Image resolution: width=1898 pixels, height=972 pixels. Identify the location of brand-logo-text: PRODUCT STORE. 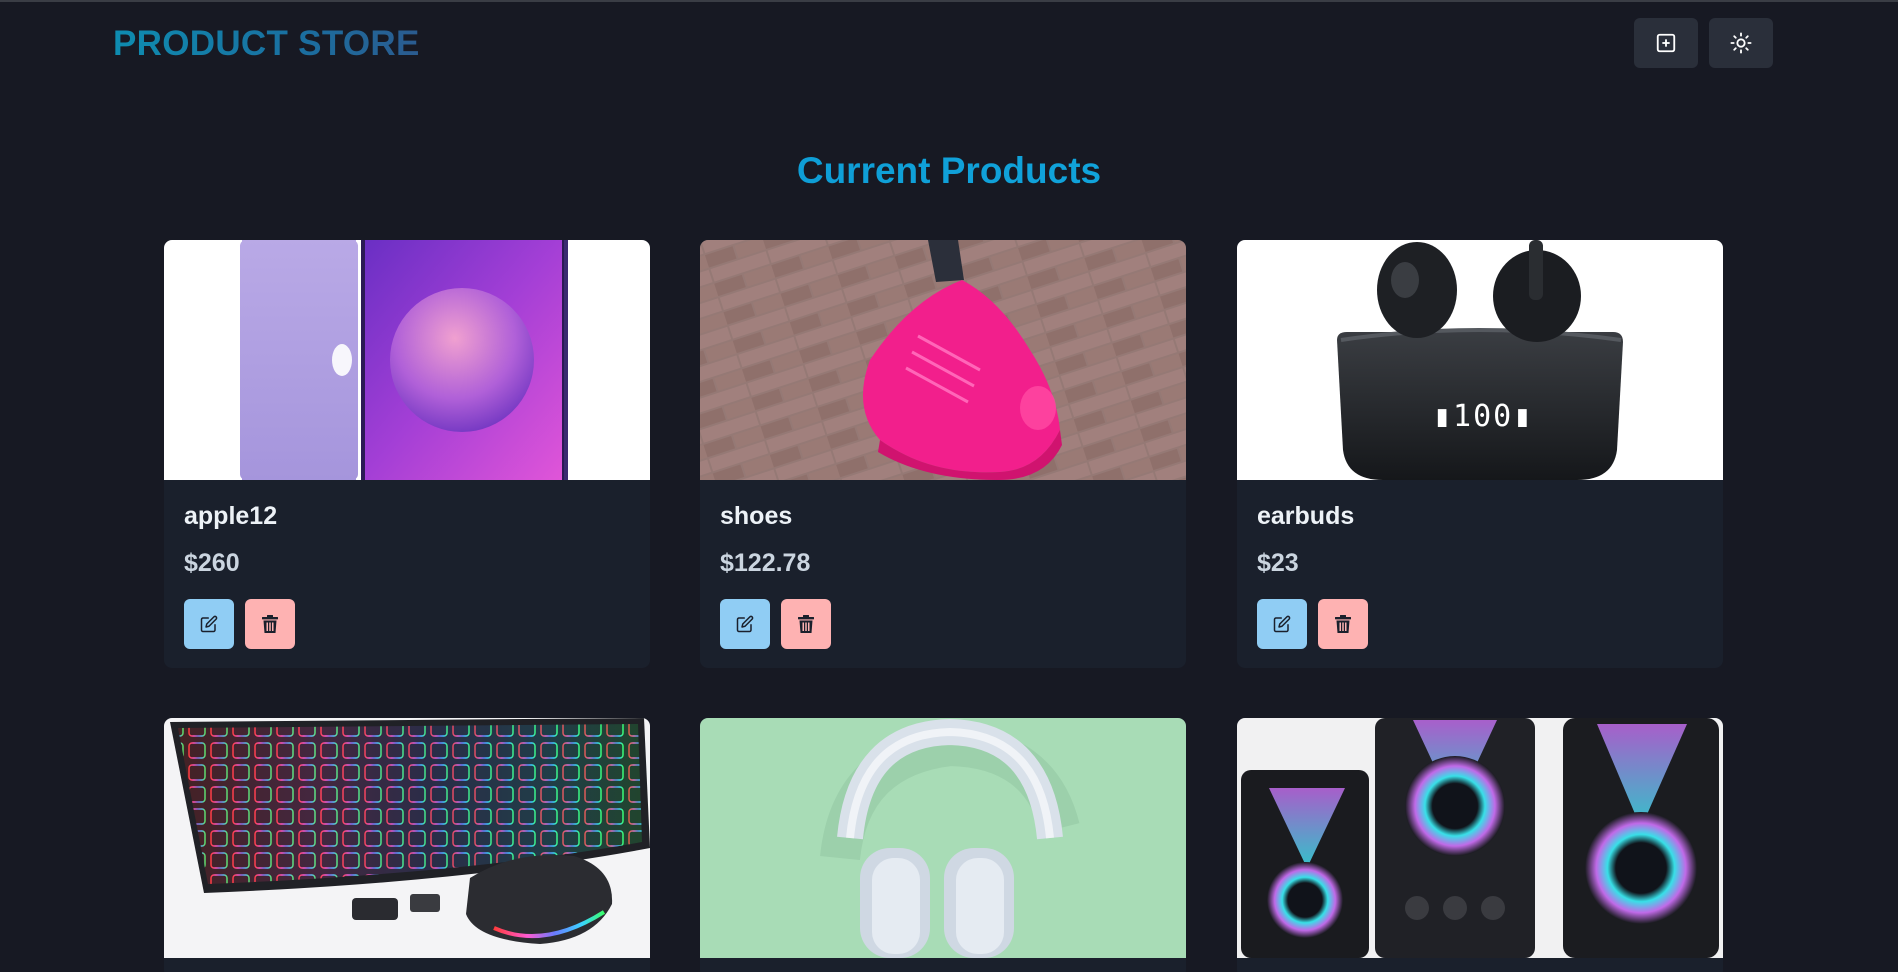
(266, 44).